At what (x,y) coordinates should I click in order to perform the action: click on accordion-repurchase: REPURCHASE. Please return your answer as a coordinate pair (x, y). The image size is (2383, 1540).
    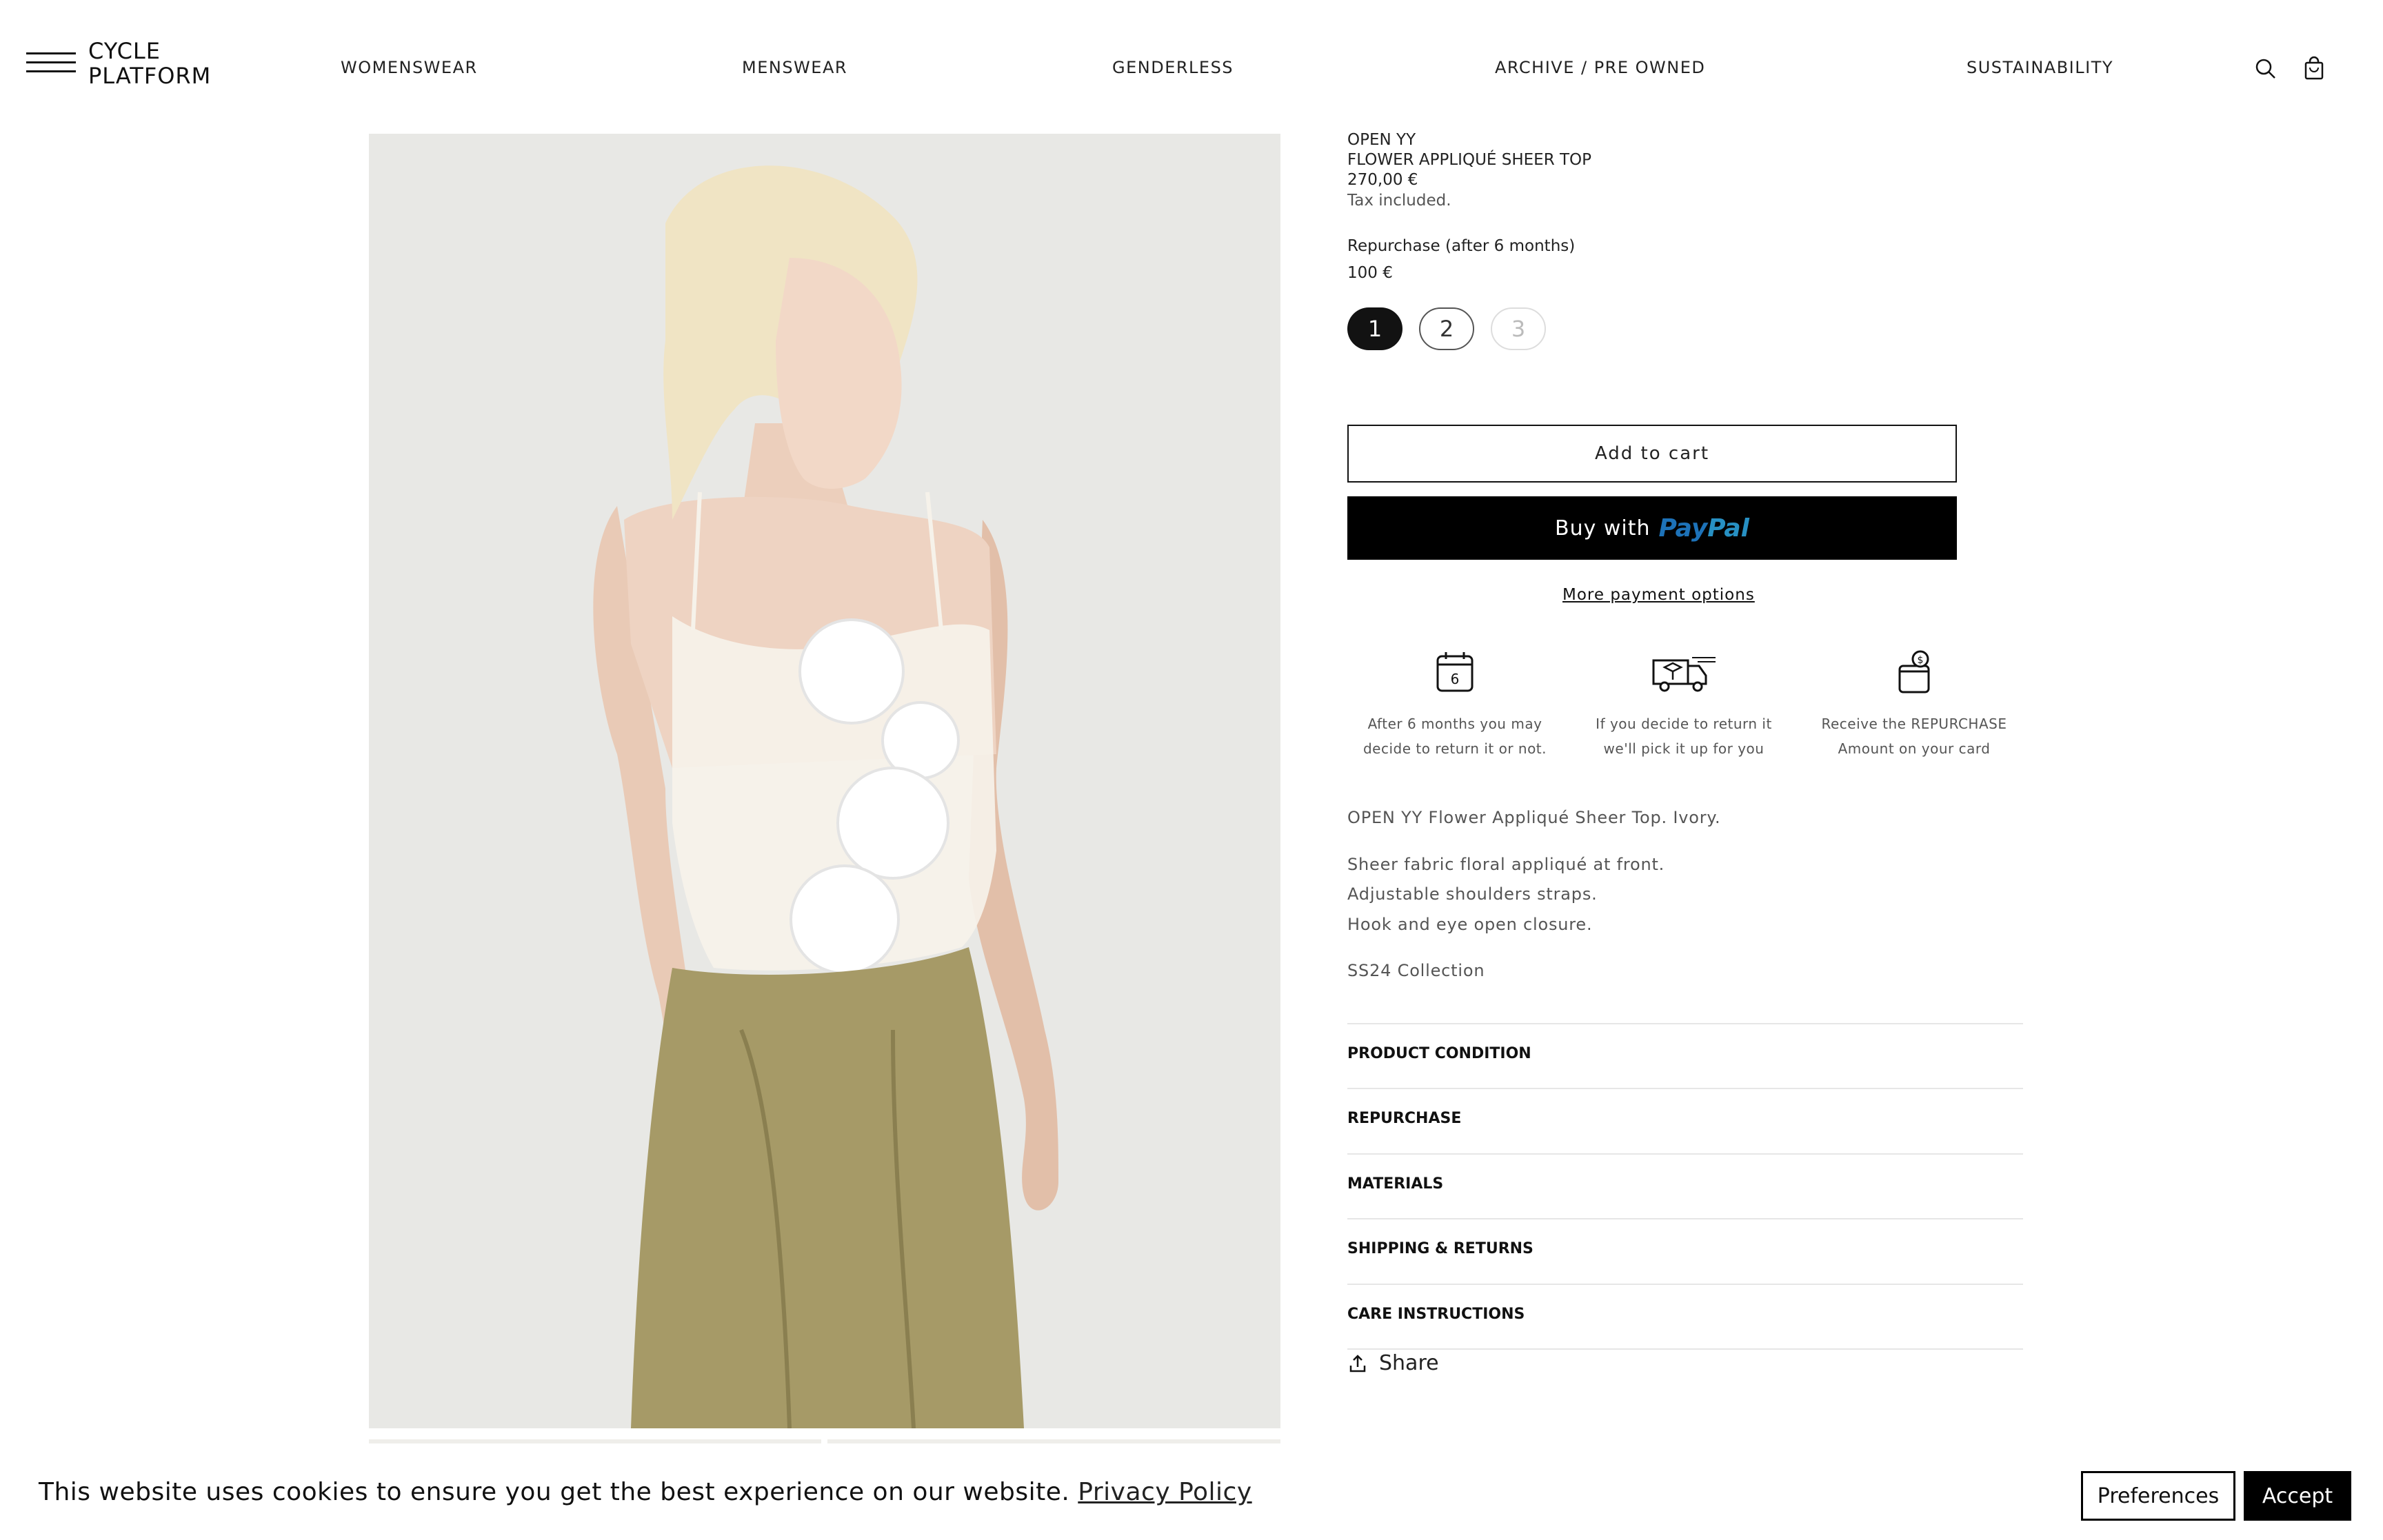
    Looking at the image, I should click on (1685, 1118).